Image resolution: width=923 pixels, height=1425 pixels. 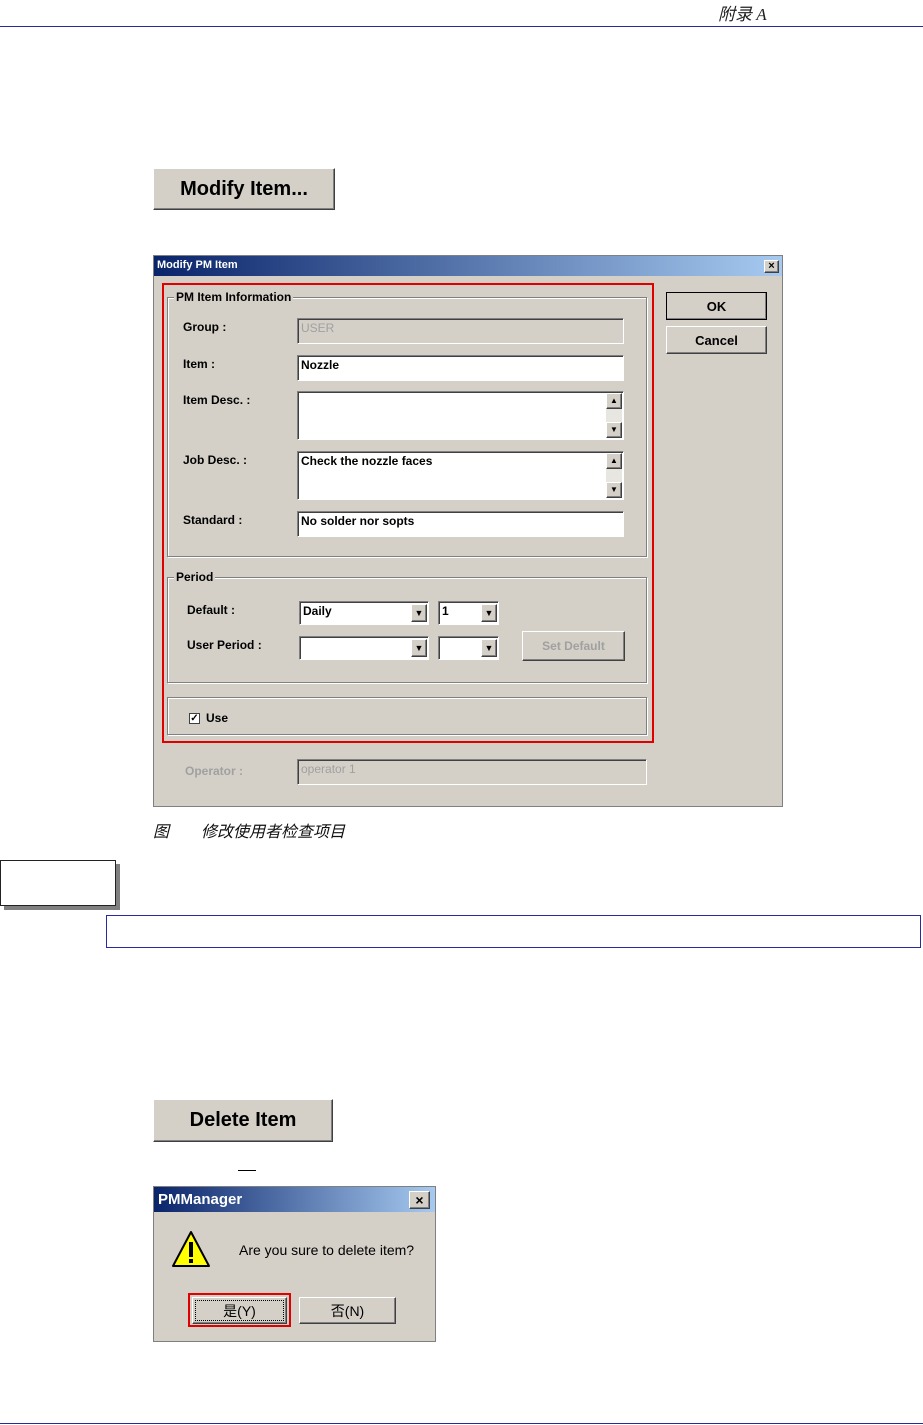 I want to click on user-period-label: User Period :, so click(x=224, y=645).